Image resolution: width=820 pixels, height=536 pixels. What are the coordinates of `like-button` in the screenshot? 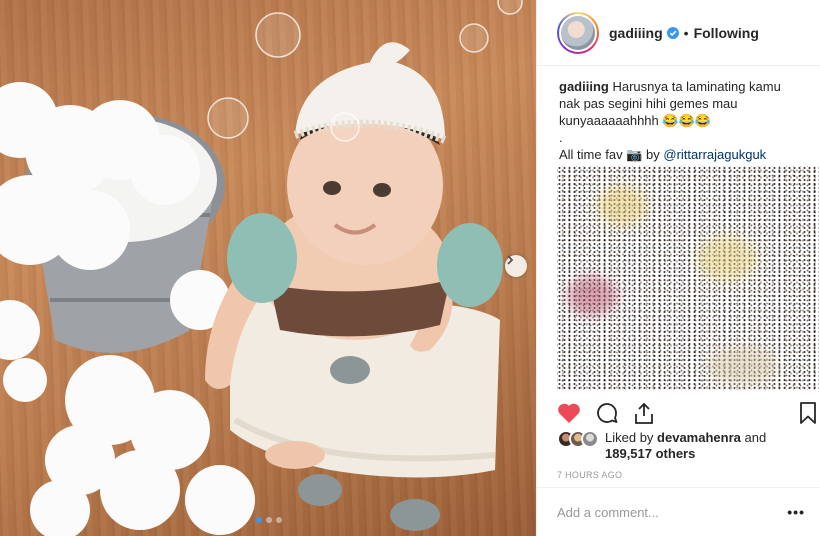 It's located at (569, 413).